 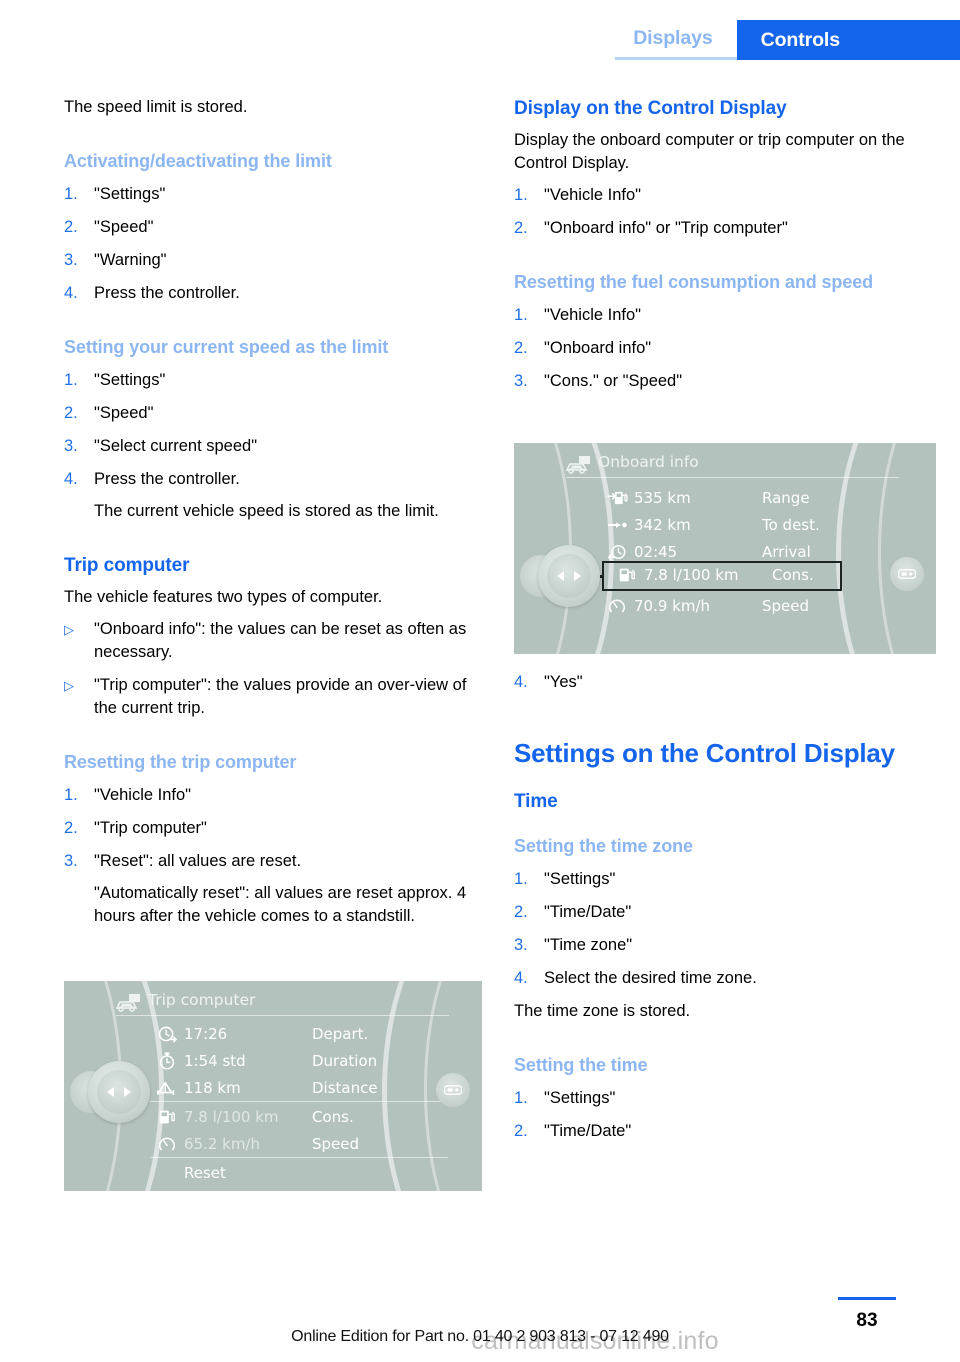 I want to click on step-text: "Yes", so click(x=563, y=682).